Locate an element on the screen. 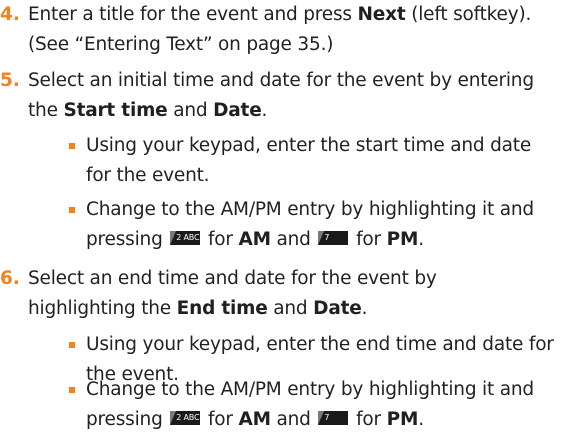 Image resolution: width=582 pixels, height=435 pixels. bullet-line: pressing 2 ABC for AM and 7 PQRS for PM. is located at coordinates (334, 240).